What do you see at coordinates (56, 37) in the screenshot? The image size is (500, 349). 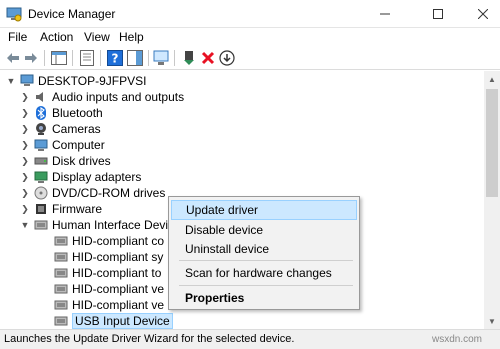 I see `menu-action: Action` at bounding box center [56, 37].